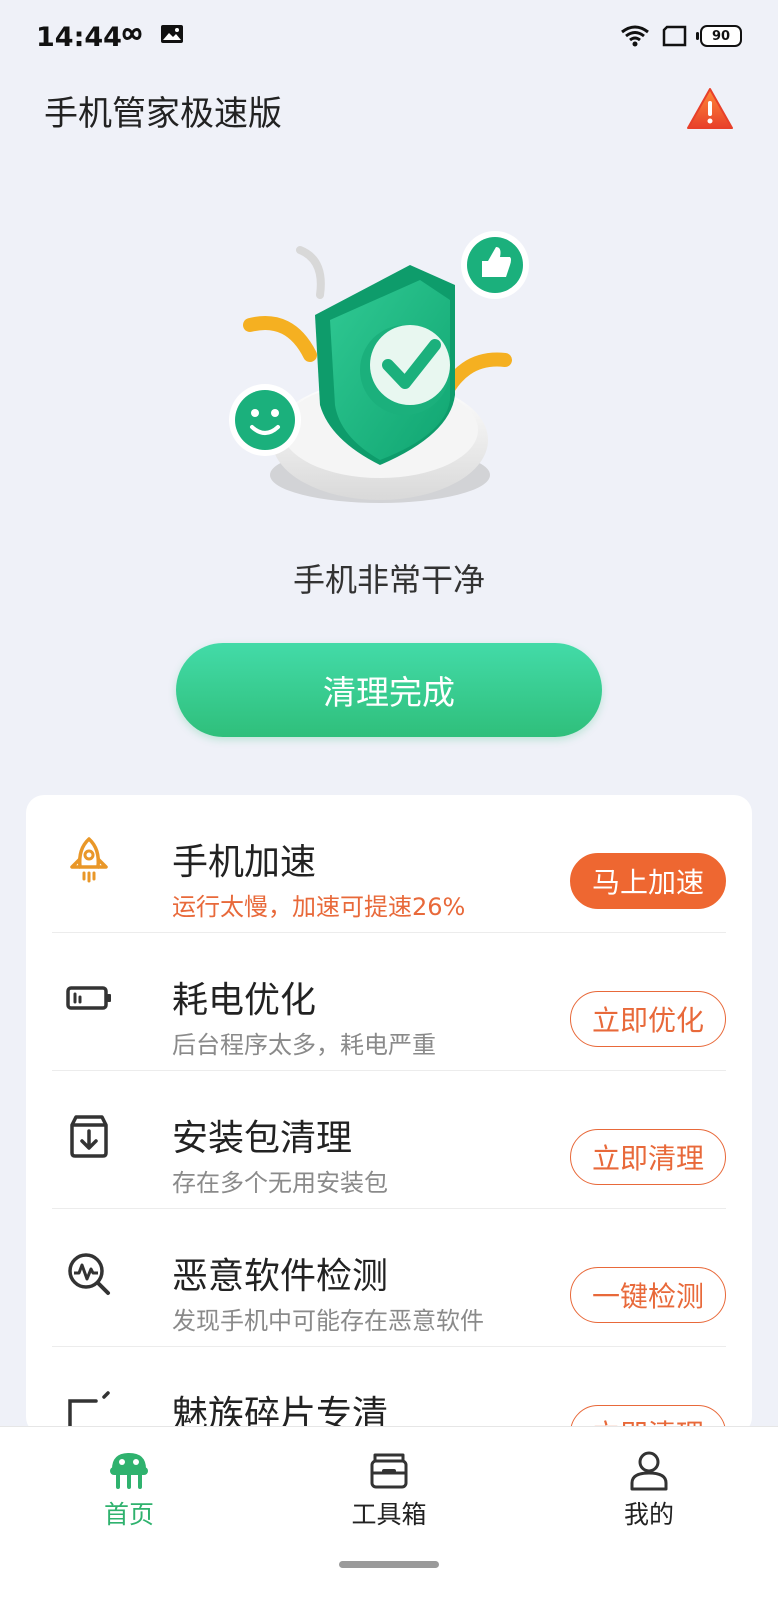  I want to click on feature-row-package-clean: 安装包清理 存在多个无用安装包 立即清理, so click(389, 1140).